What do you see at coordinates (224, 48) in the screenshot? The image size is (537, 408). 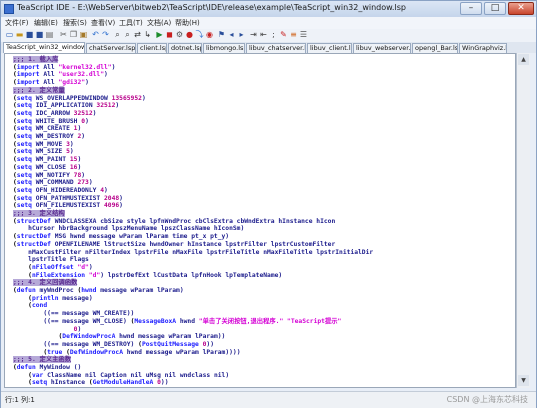 I see `tab-libmongo: libmongo.lsp` at bounding box center [224, 48].